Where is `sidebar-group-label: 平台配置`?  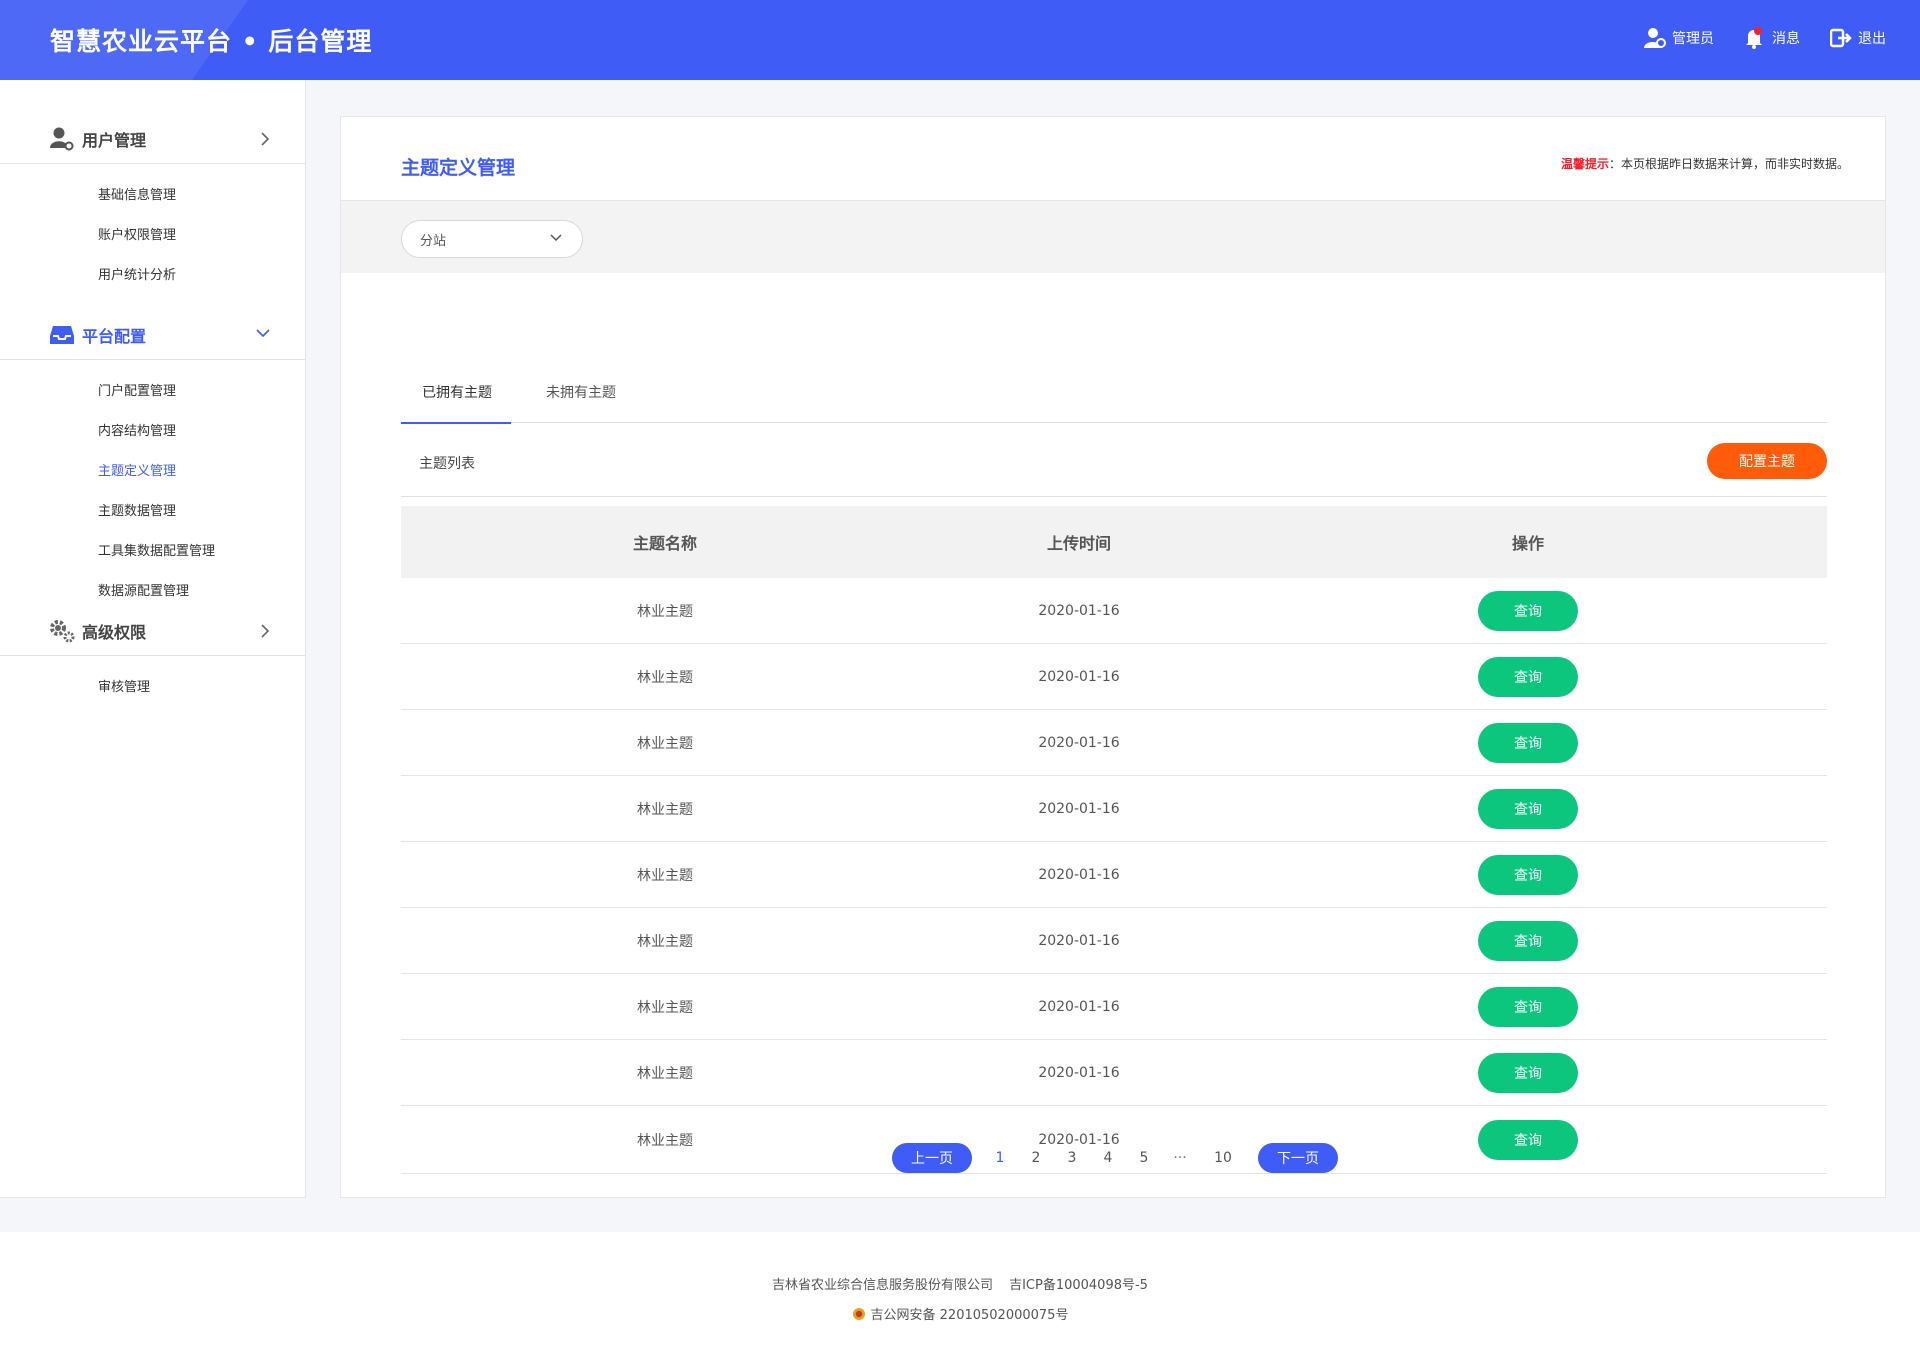 sidebar-group-label: 平台配置 is located at coordinates (114, 336).